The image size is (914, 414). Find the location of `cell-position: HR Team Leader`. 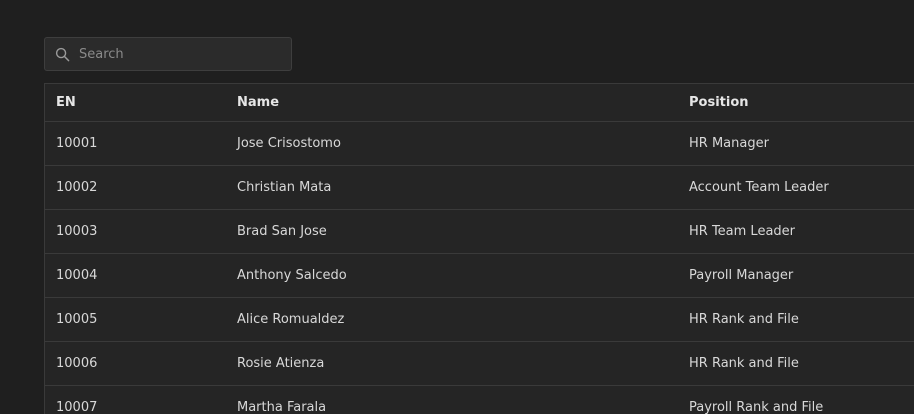

cell-position: HR Team Leader is located at coordinates (742, 231).